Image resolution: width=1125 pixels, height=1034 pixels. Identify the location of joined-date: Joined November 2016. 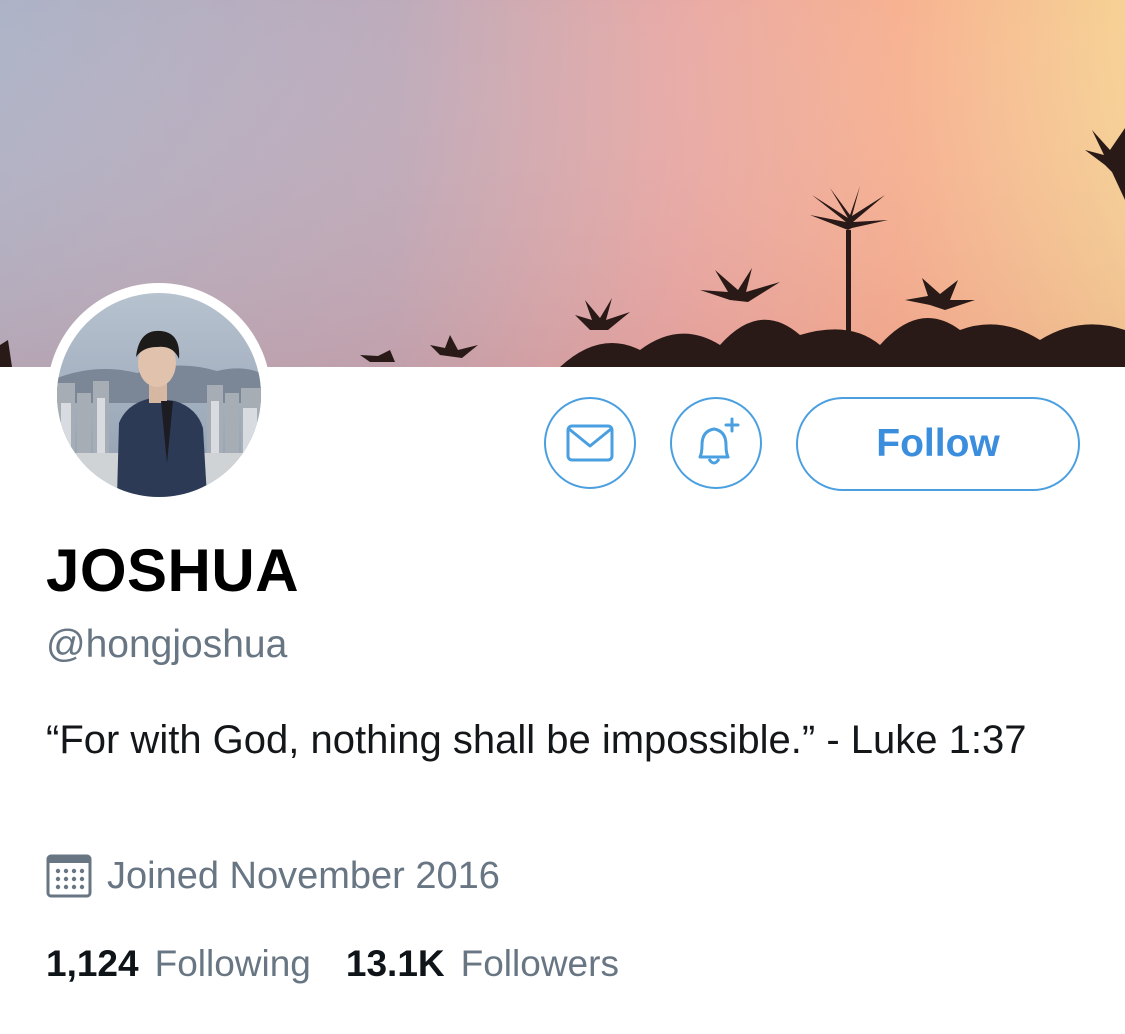
(273, 876).